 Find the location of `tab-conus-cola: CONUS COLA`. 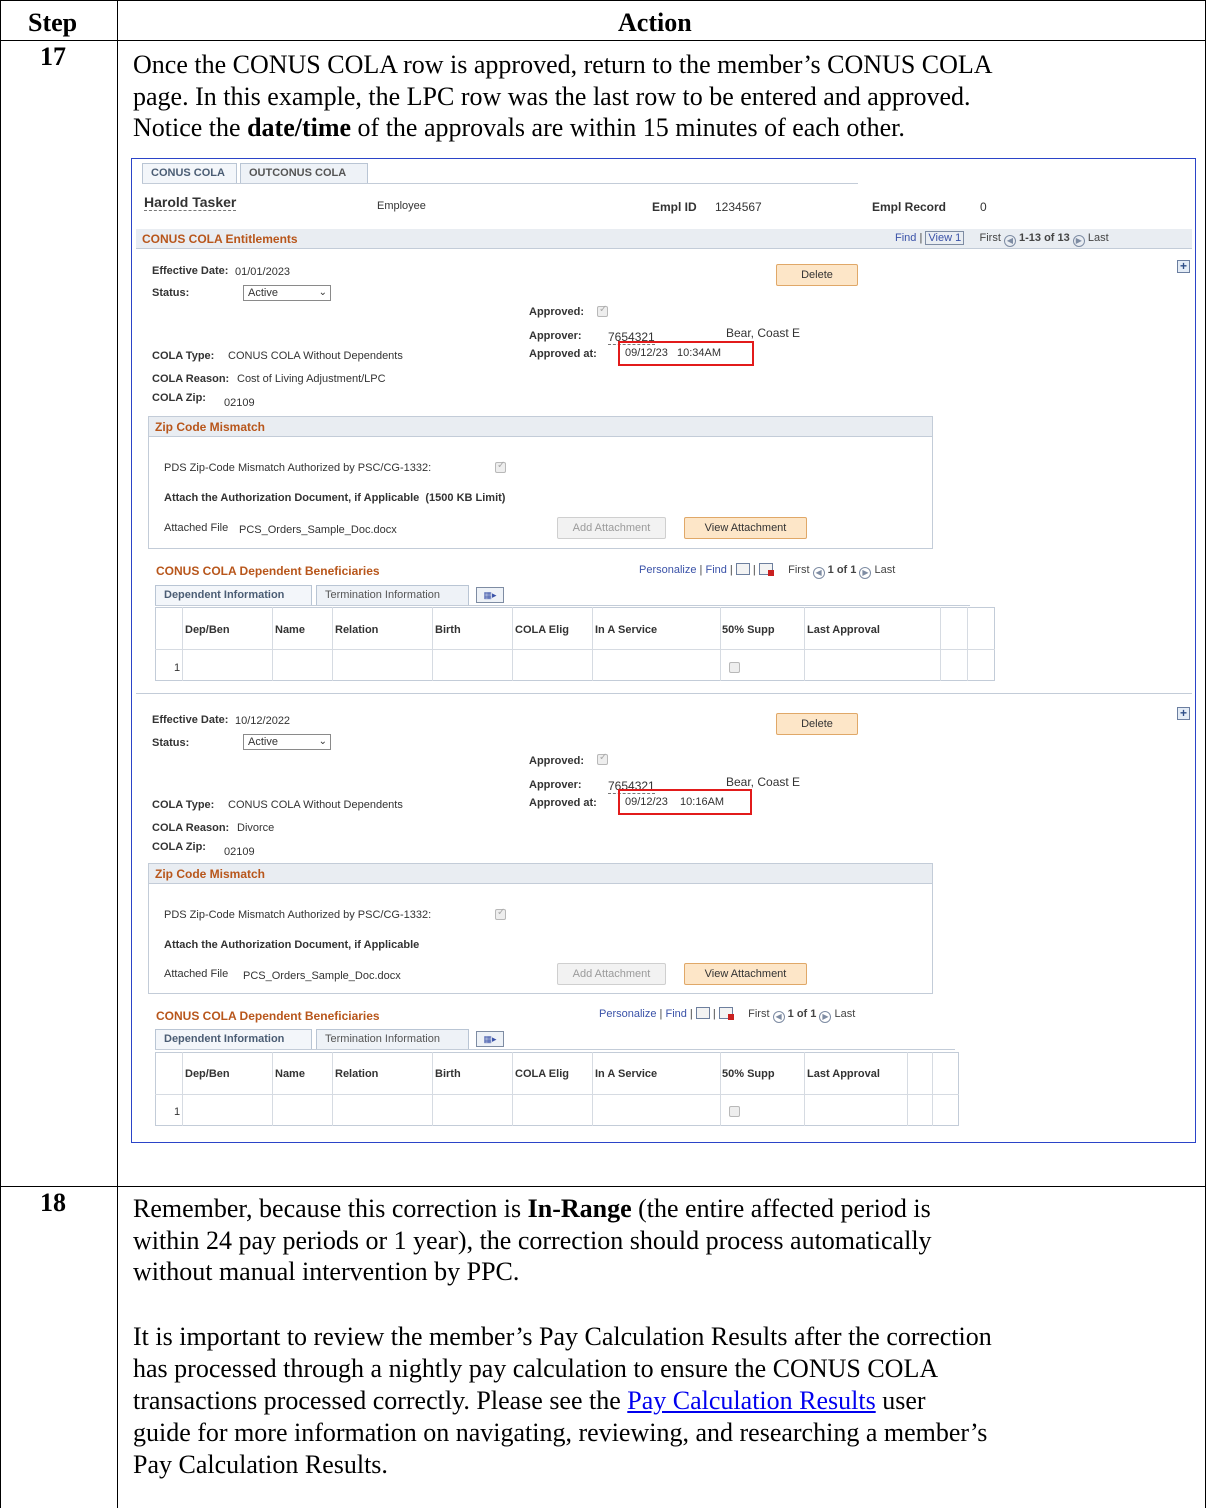

tab-conus-cola: CONUS COLA is located at coordinates (189, 173).